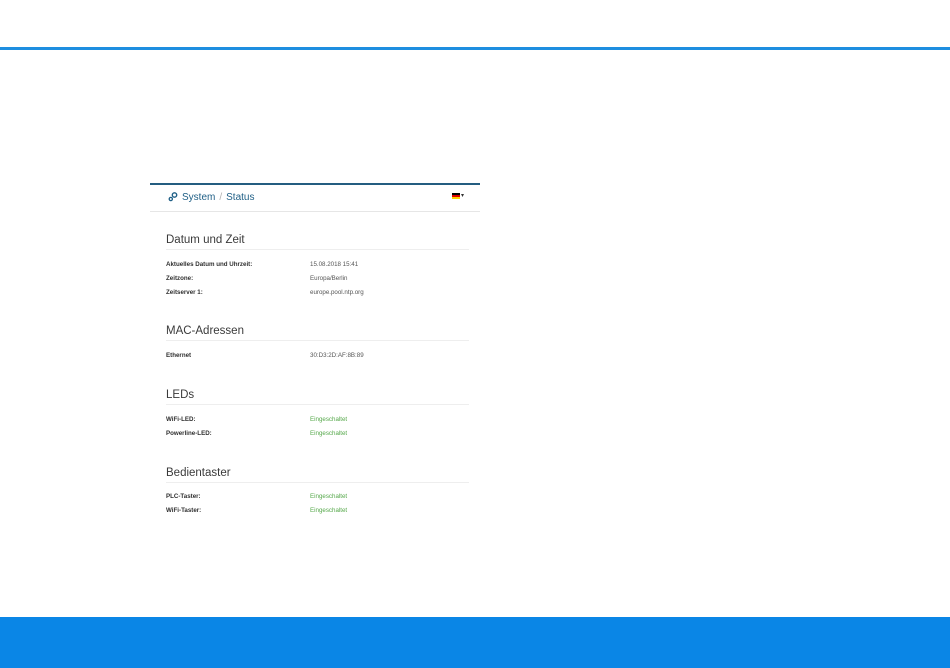 The height and width of the screenshot is (668, 950). I want to click on section-title-mac: MAC-Adressen, so click(205, 331).